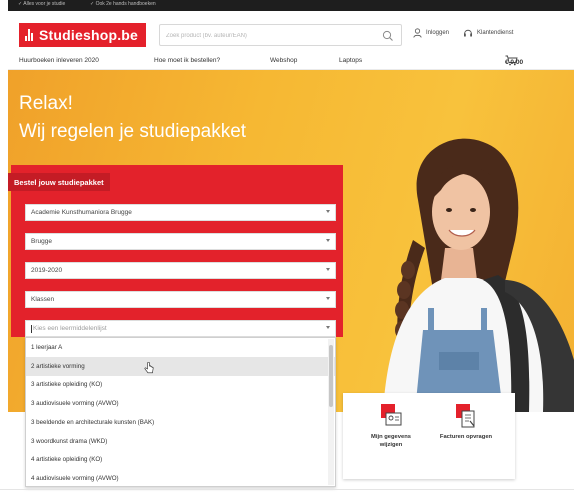 Image resolution: width=574 pixels, height=497 pixels. I want to click on user-icon, so click(417, 33).